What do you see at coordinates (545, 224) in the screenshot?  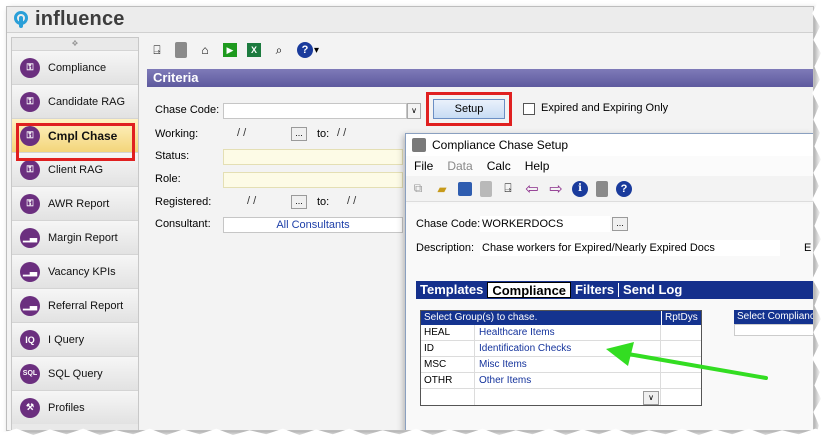 I see `dialog-chase-code-value: WORKERDOCS` at bounding box center [545, 224].